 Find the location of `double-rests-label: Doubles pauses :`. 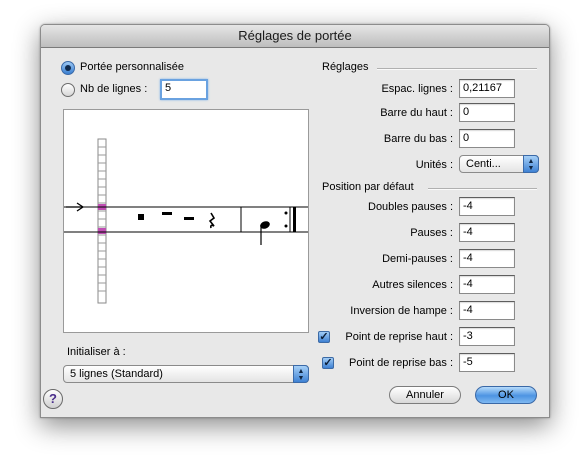

double-rests-label: Doubles pauses : is located at coordinates (410, 207).